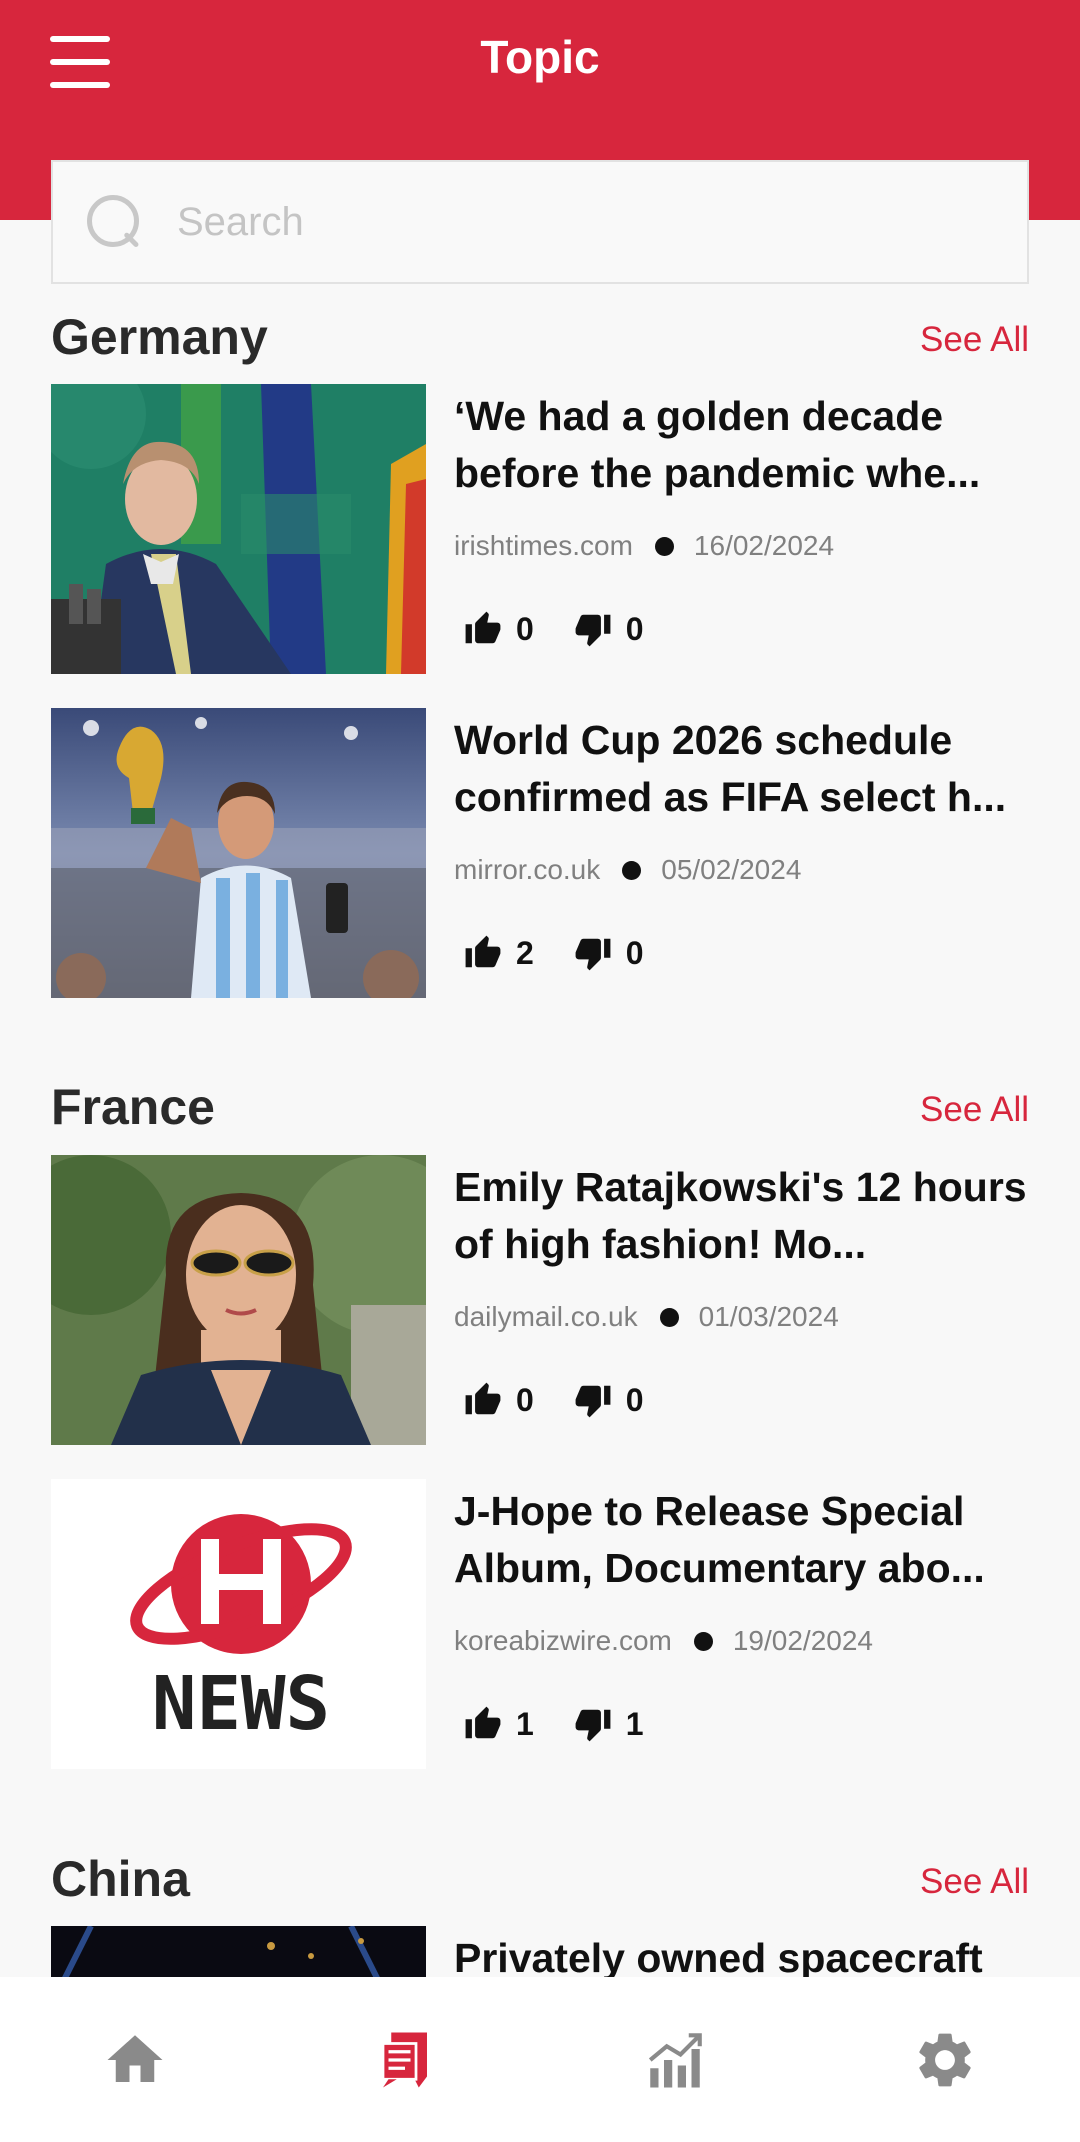  I want to click on like-button: 1, so click(499, 1724).